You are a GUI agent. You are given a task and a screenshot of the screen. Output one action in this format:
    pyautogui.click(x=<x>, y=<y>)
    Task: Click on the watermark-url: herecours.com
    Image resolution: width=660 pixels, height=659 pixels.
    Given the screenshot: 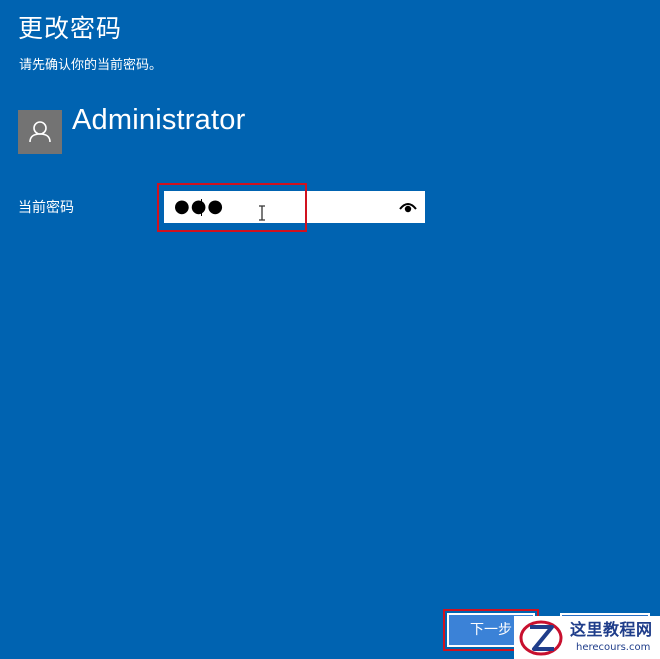 What is the action you would take?
    pyautogui.click(x=613, y=647)
    